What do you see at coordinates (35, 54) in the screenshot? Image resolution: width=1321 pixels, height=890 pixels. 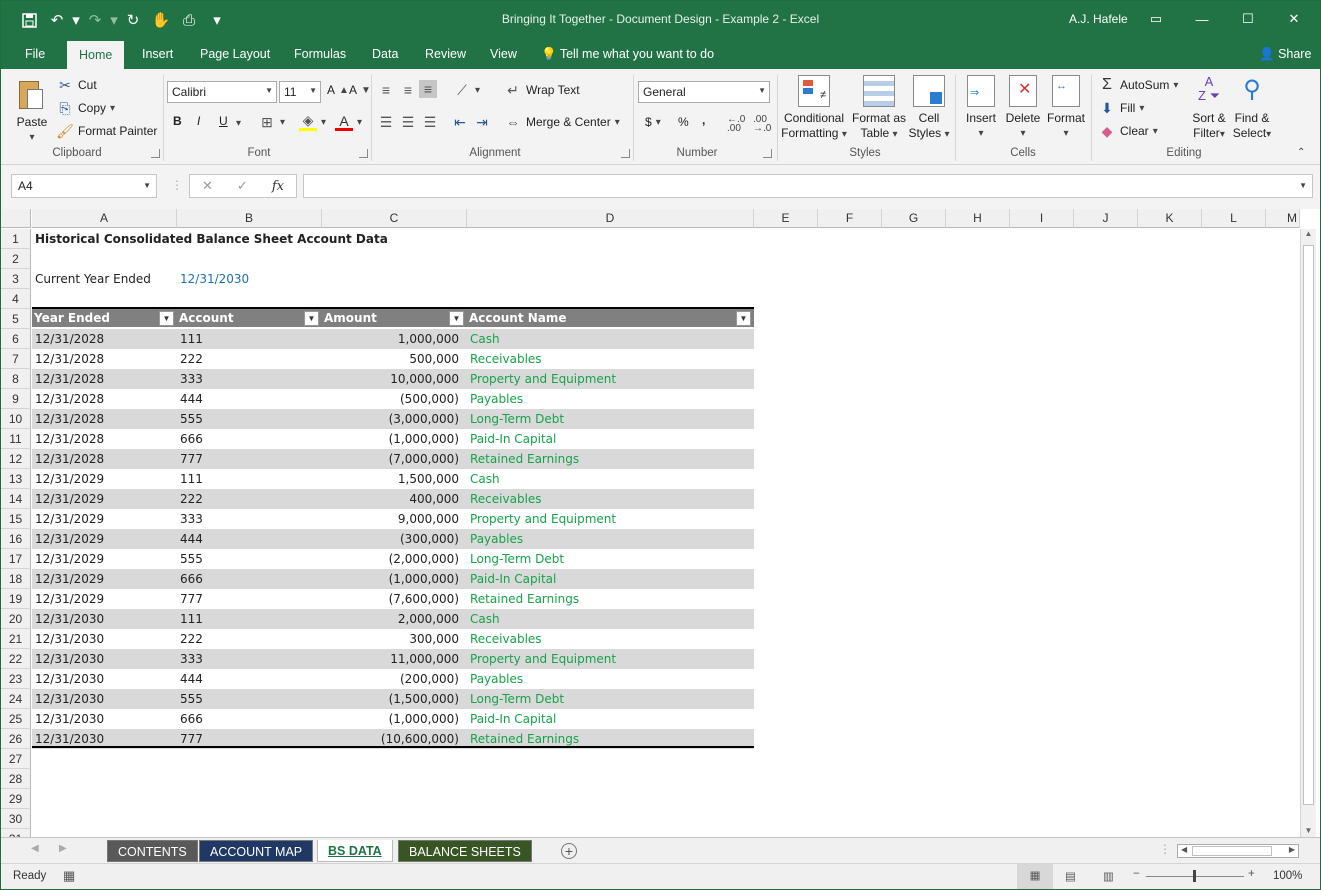 I see `tab-file: File` at bounding box center [35, 54].